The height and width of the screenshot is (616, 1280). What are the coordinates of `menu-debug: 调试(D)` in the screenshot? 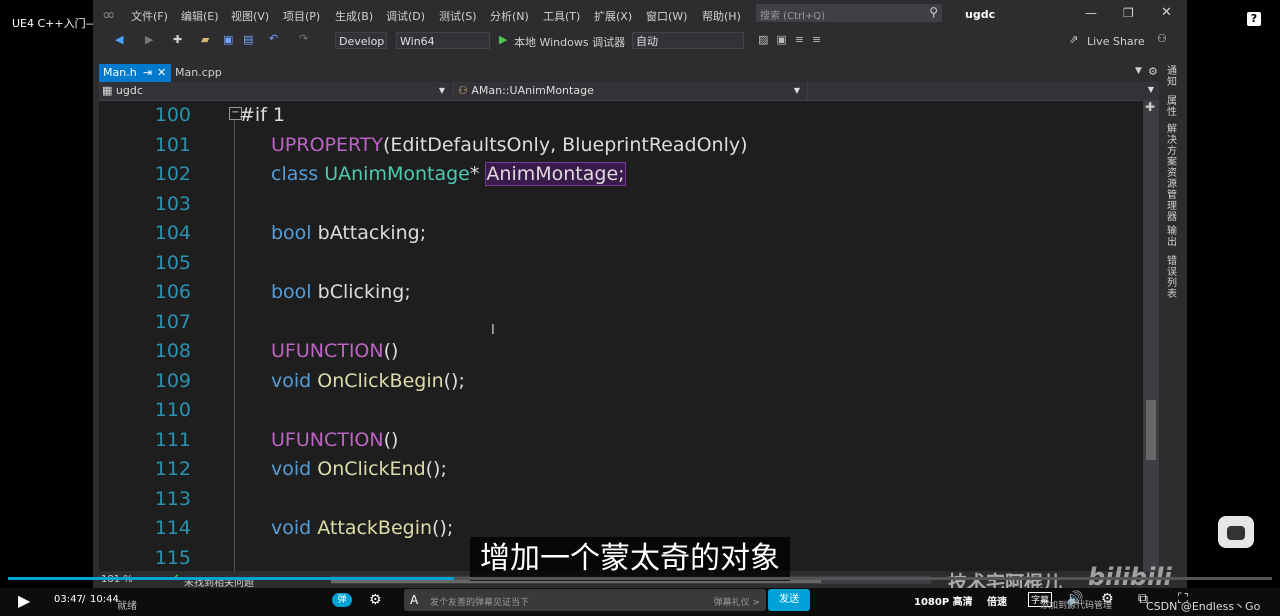 It's located at (405, 16).